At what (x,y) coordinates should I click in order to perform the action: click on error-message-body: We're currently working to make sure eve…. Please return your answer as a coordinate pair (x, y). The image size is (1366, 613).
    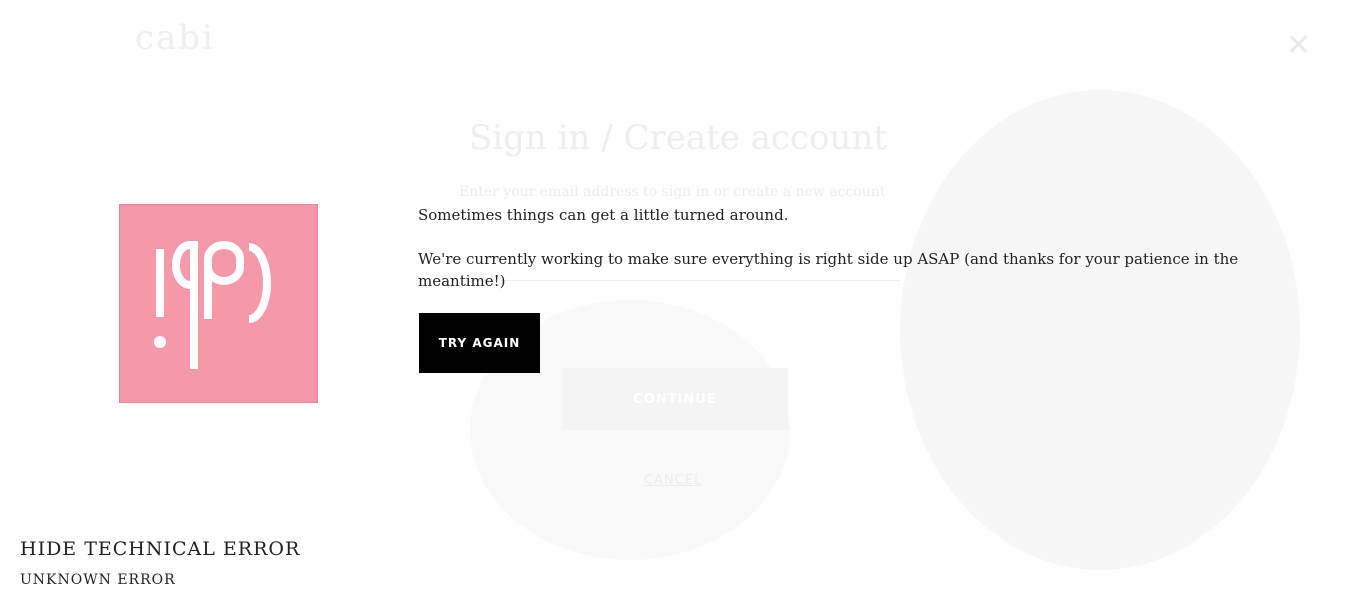
    Looking at the image, I should click on (828, 270).